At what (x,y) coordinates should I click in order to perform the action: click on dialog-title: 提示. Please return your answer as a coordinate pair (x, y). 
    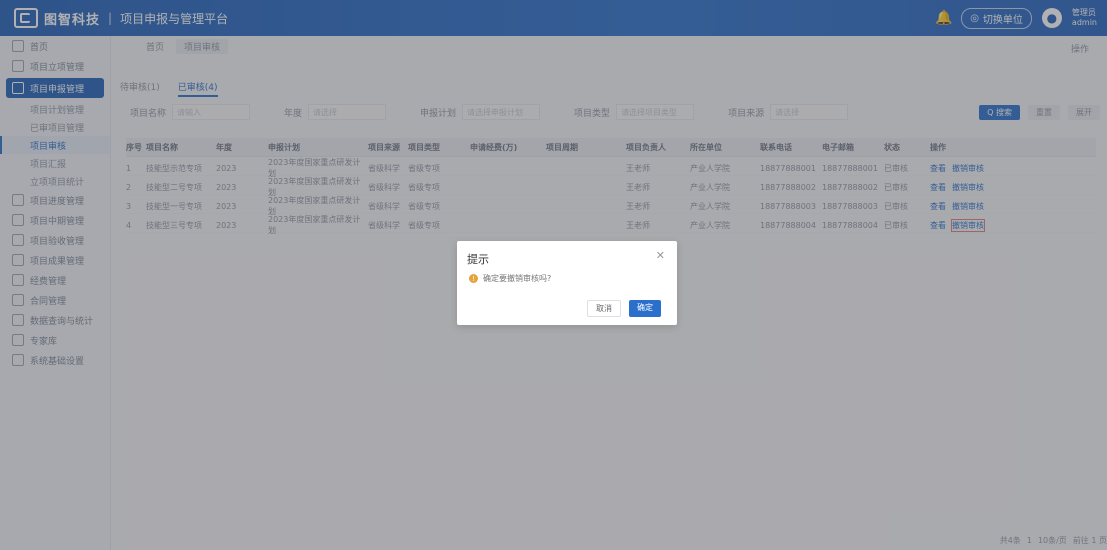
    Looking at the image, I should click on (478, 259).